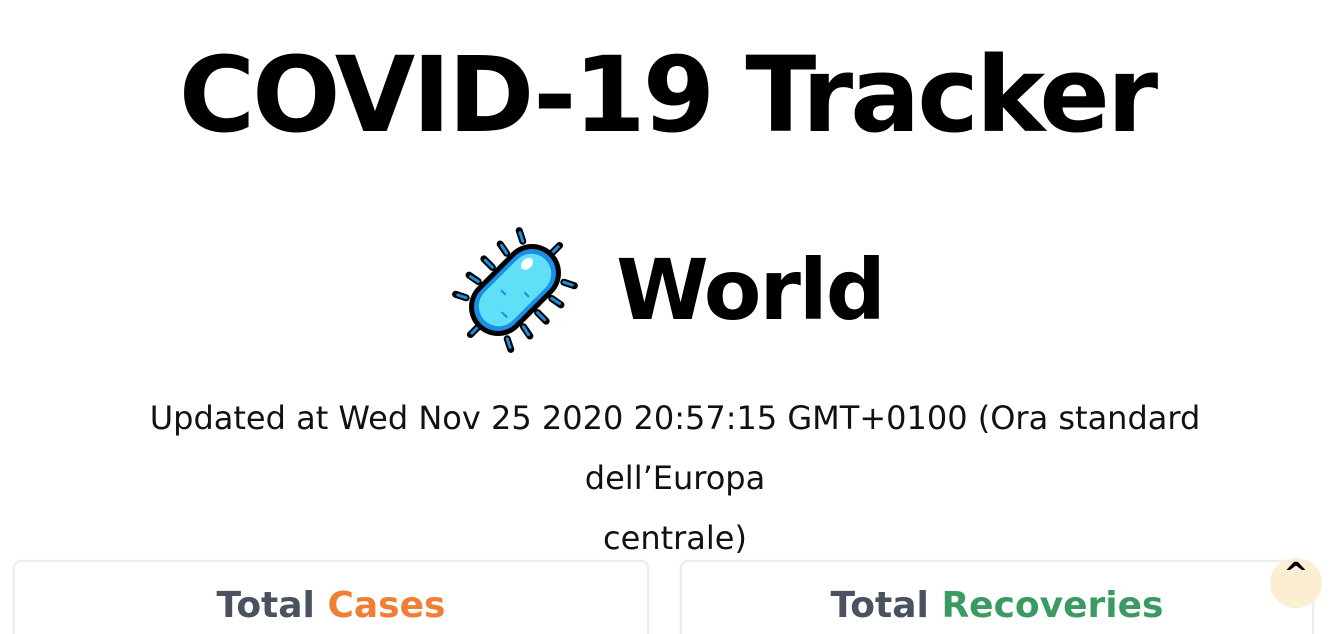 Image resolution: width=1334 pixels, height=634 pixels. I want to click on total-recoveries-prefix: Total, so click(879, 605).